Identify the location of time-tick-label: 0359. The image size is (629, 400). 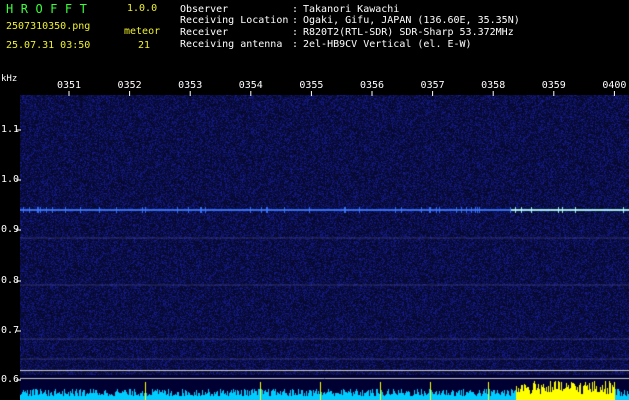
(553, 85).